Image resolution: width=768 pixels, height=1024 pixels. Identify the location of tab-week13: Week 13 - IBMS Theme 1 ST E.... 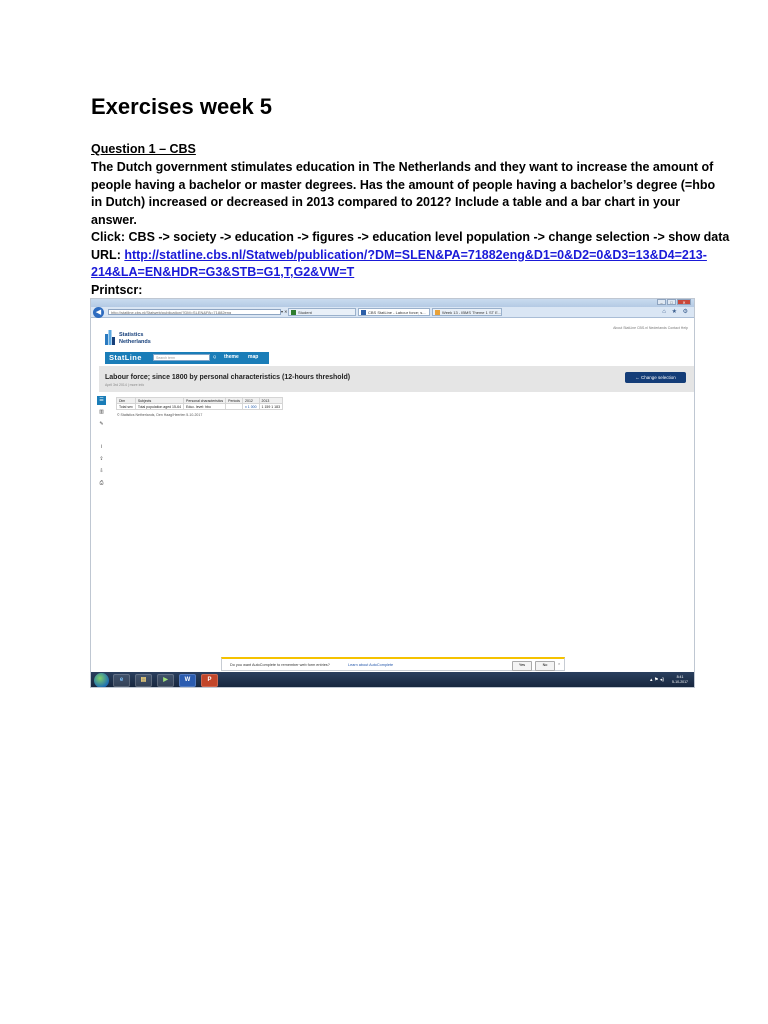
(467, 312).